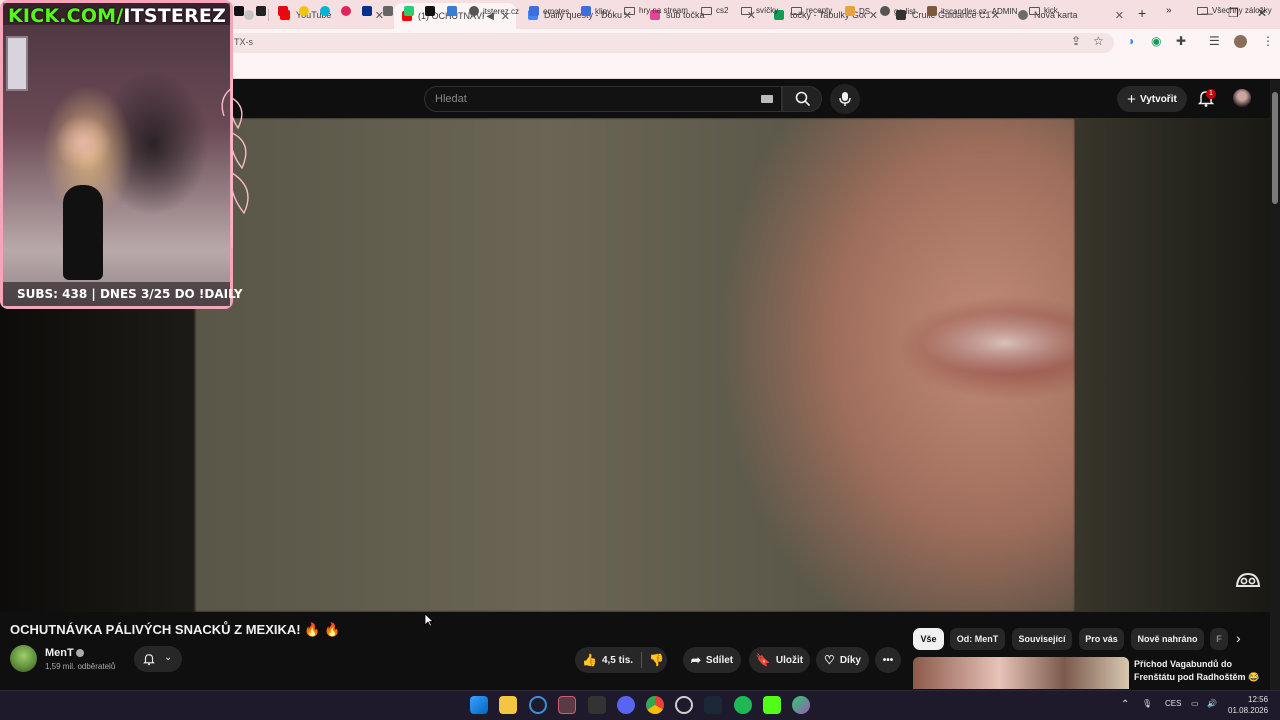 The height and width of the screenshot is (720, 1280). I want to click on create-button: + Vytvořit, so click(1152, 99).